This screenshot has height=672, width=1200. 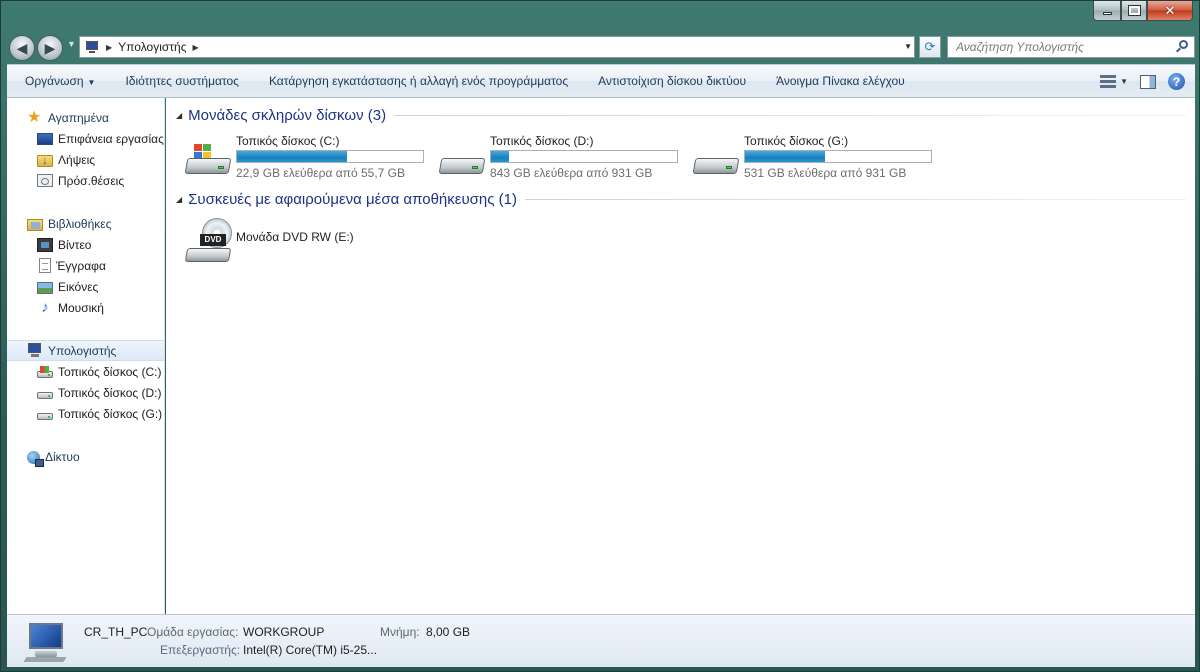 What do you see at coordinates (35, 350) in the screenshot?
I see `computer-icon` at bounding box center [35, 350].